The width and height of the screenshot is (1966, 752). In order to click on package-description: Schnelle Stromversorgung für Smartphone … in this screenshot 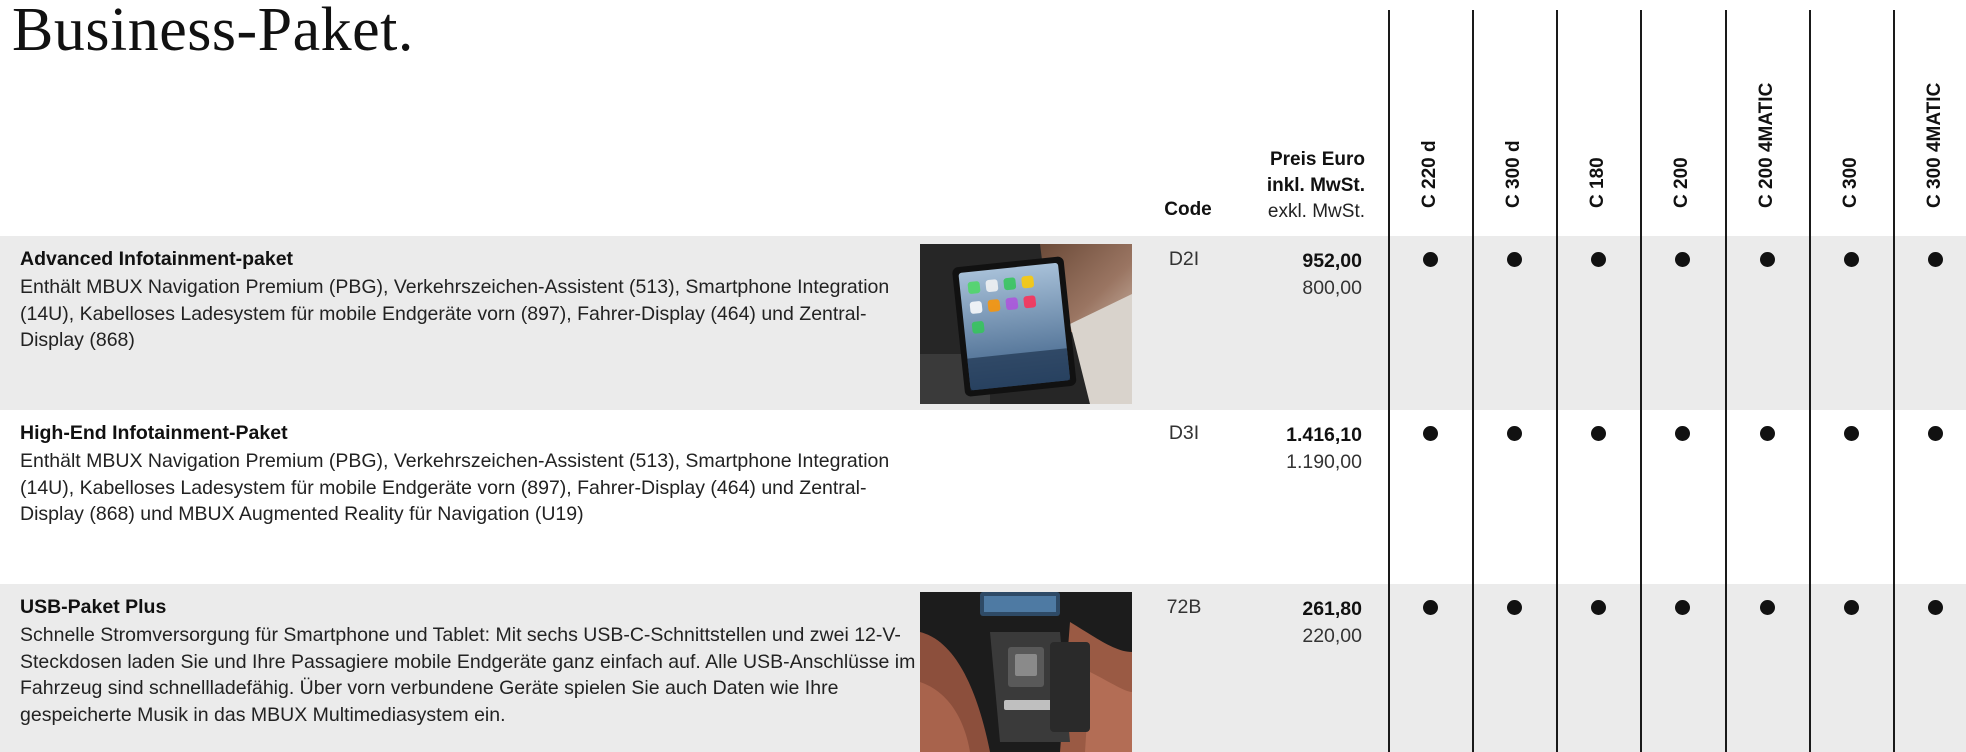, I will do `click(468, 675)`.